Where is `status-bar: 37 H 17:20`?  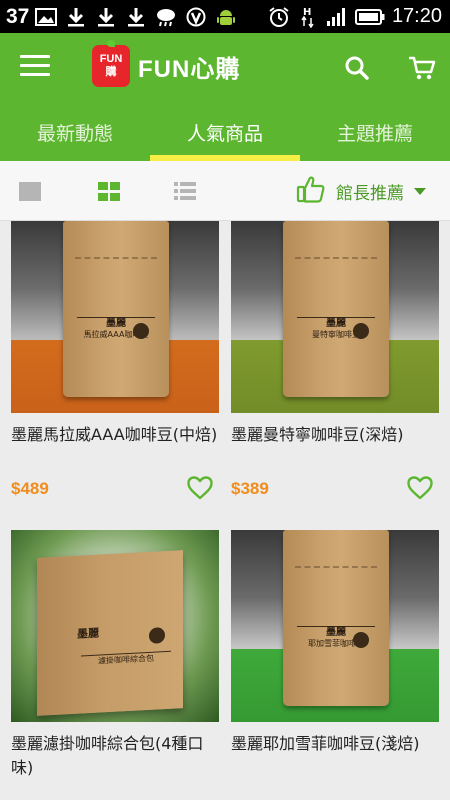
status-bar: 37 H 17:20 is located at coordinates (225, 16).